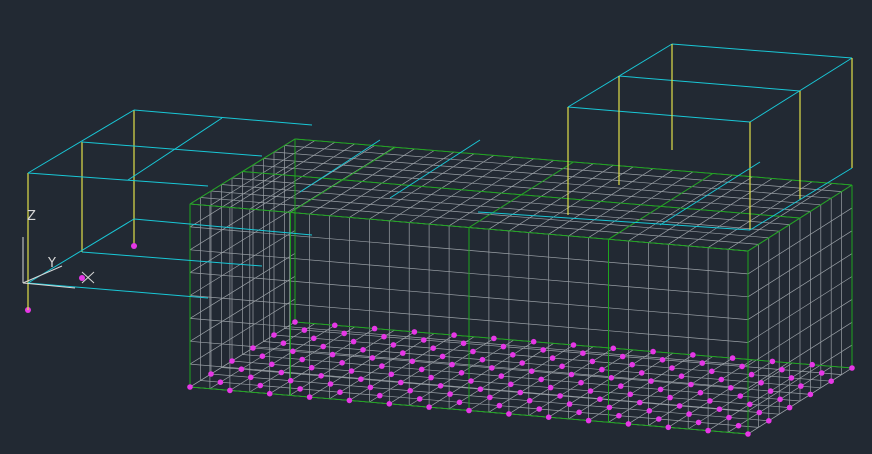 This screenshot has height=454, width=872. What do you see at coordinates (169, 211) in the screenshot?
I see `left-frame-structure` at bounding box center [169, 211].